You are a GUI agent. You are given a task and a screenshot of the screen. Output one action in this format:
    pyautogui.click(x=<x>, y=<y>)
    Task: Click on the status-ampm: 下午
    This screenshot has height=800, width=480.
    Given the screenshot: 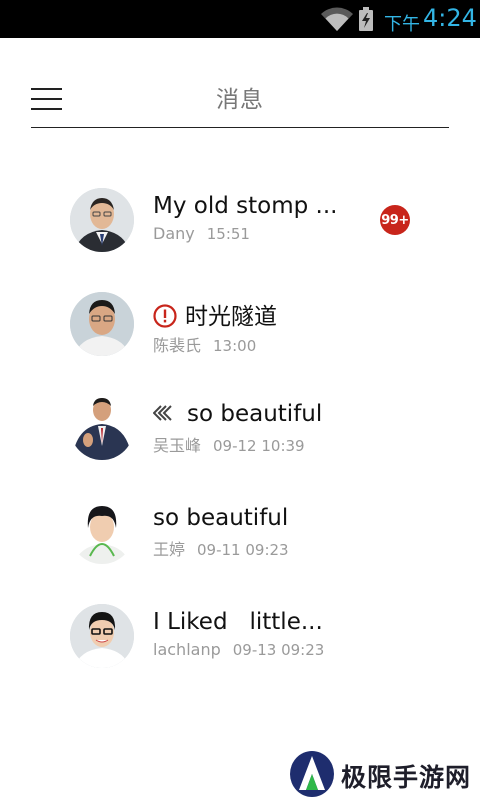 What is the action you would take?
    pyautogui.click(x=402, y=24)
    